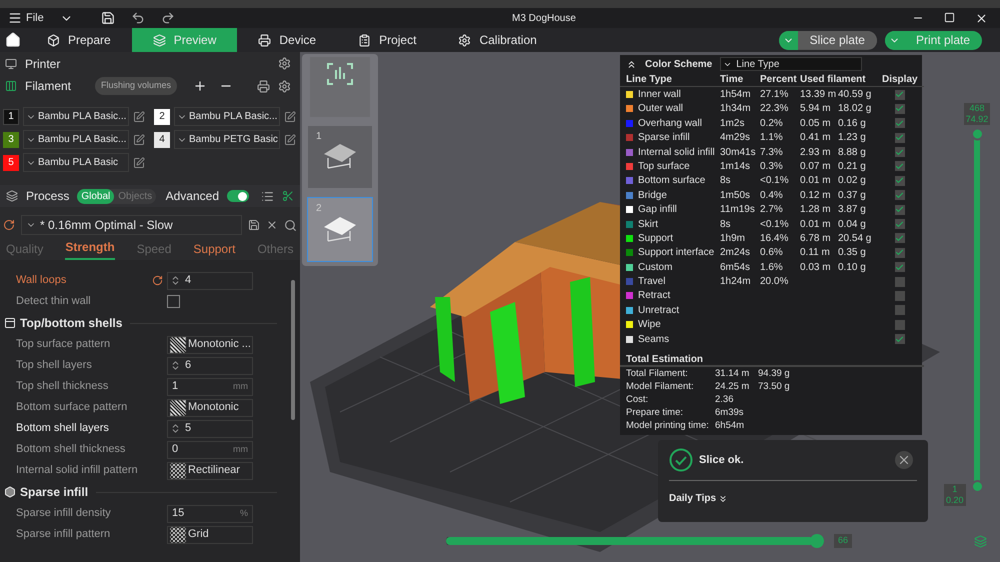 This screenshot has height=562, width=1000. I want to click on daily-tips-toggle: Daily Tips, so click(698, 498).